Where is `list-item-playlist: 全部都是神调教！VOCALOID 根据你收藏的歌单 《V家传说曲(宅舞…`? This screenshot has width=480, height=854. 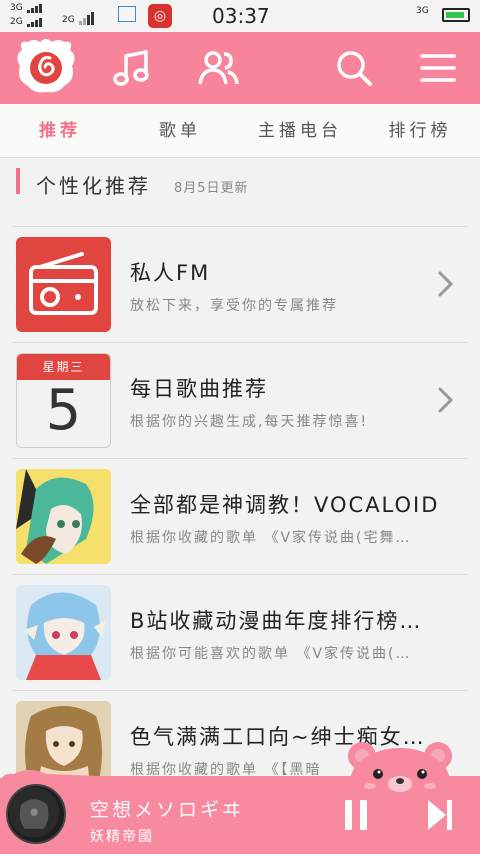 list-item-playlist: 全部都是神调教！VOCALOID 根据你收藏的歌单 《V家传说曲(宅舞… is located at coordinates (240, 517).